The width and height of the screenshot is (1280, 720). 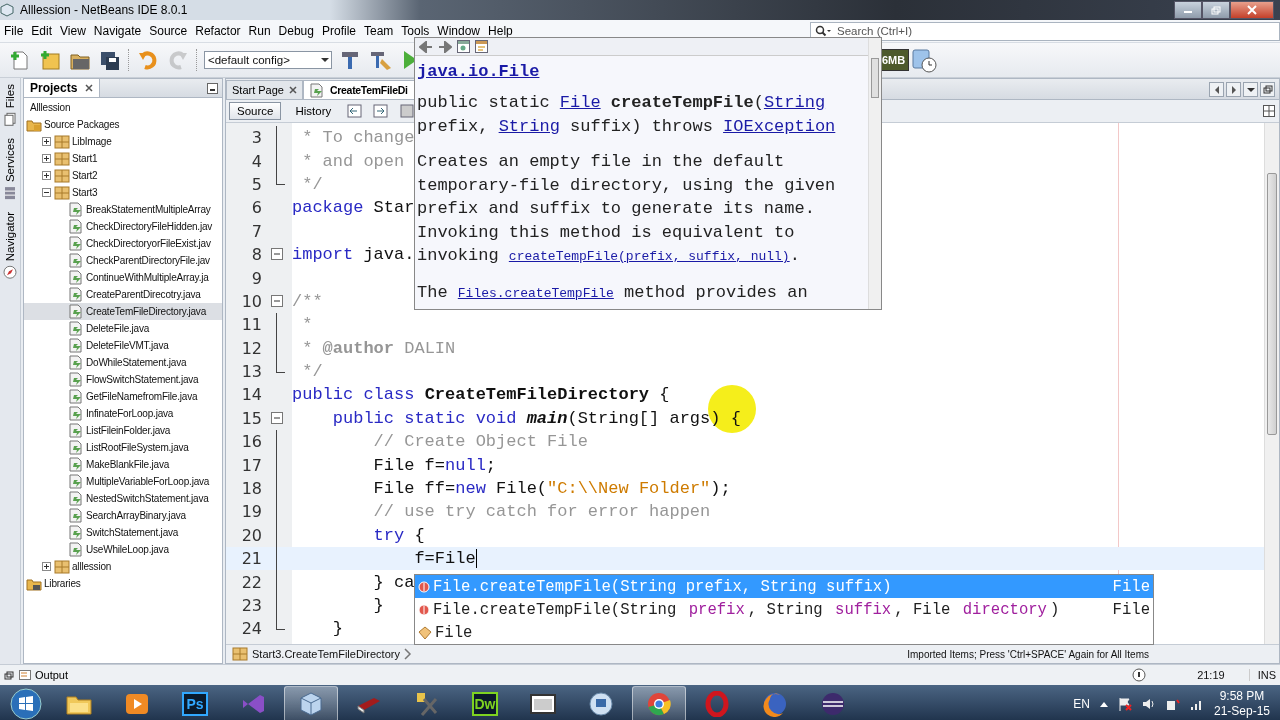 What do you see at coordinates (480, 442) in the screenshot?
I see `code-line: // Create Object File` at bounding box center [480, 442].